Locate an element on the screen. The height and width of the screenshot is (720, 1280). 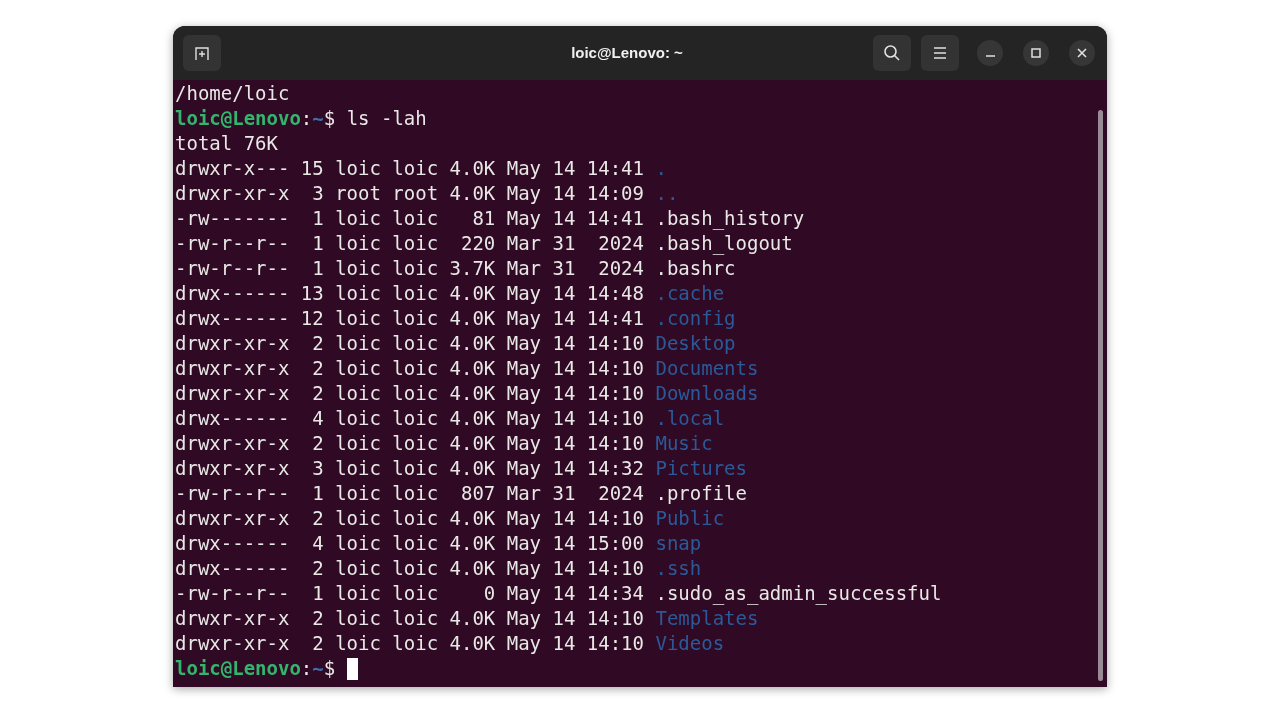
directory-name: snap is located at coordinates (678, 543).